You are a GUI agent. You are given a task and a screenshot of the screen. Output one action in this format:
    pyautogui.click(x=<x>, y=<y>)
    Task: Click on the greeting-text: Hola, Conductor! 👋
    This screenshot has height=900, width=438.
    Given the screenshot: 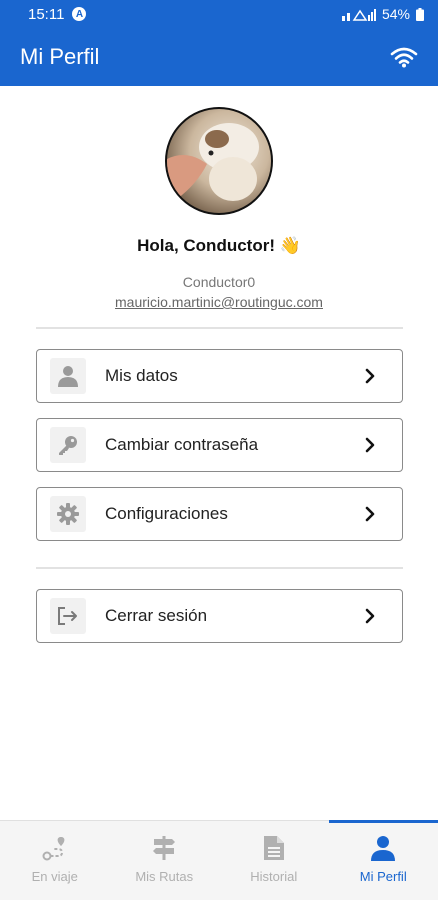 What is the action you would take?
    pyautogui.click(x=219, y=245)
    